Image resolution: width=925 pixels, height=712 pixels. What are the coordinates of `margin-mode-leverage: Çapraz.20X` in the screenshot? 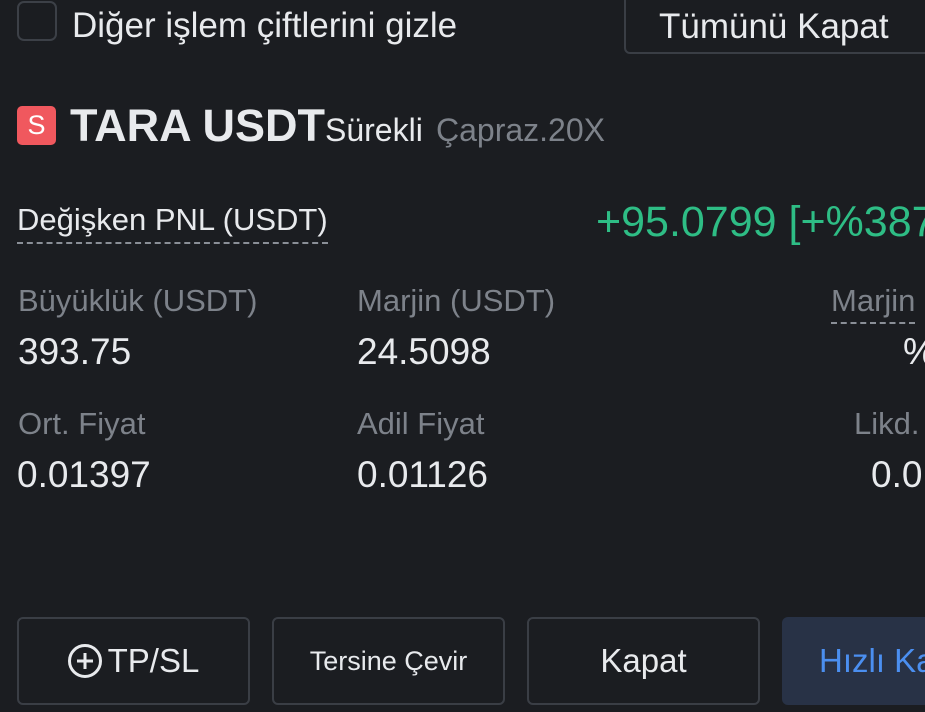 It's located at (520, 130).